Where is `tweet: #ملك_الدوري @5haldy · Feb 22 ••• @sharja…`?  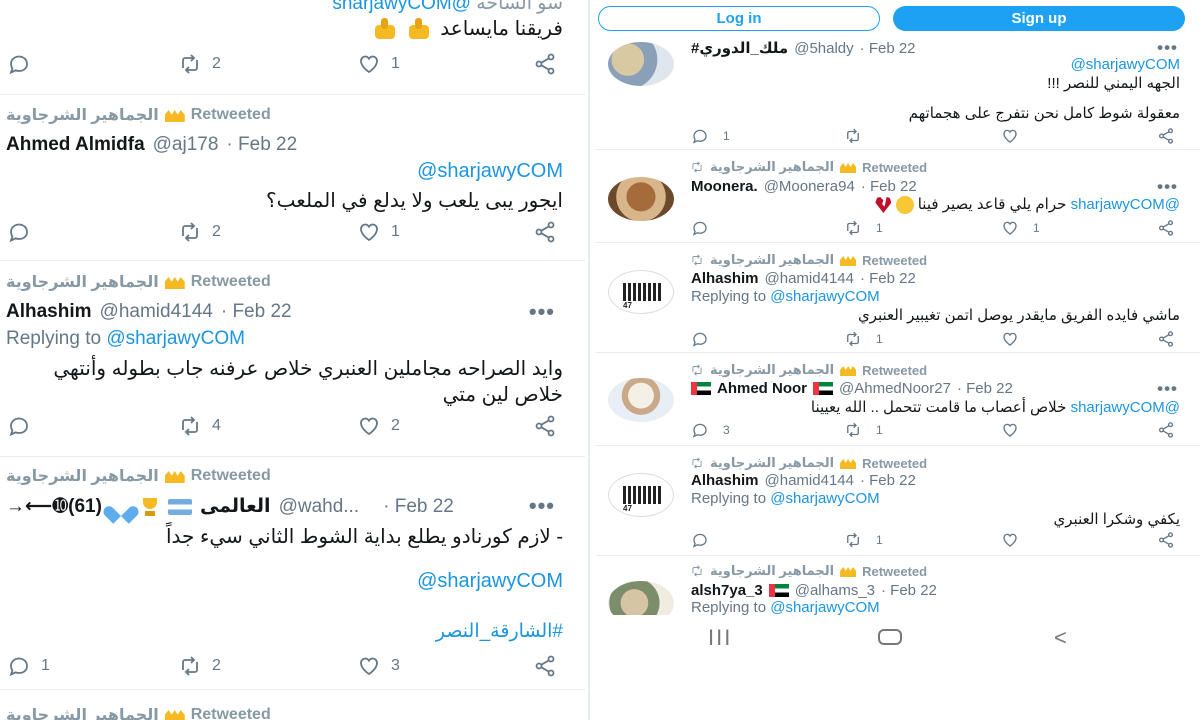 tweet: #ملك_الدوري @5haldy · Feb 22 ••• @sharja… is located at coordinates (898, 94).